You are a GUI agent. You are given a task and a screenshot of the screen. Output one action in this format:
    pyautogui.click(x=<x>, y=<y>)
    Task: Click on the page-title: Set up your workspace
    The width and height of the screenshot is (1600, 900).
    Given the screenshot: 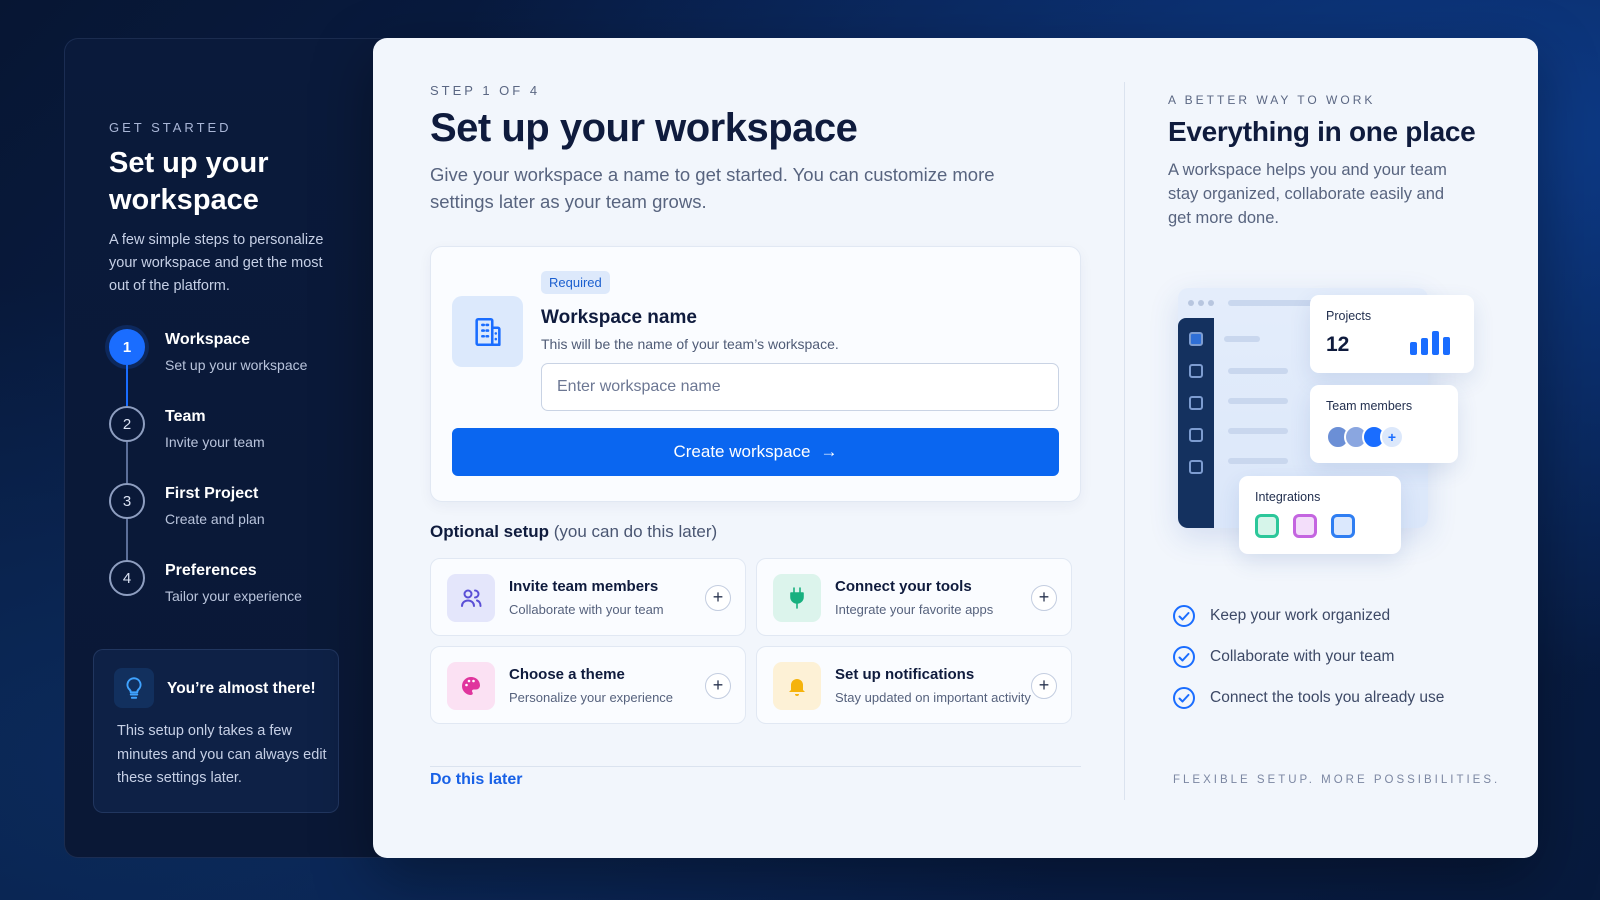 What is the action you would take?
    pyautogui.click(x=644, y=128)
    